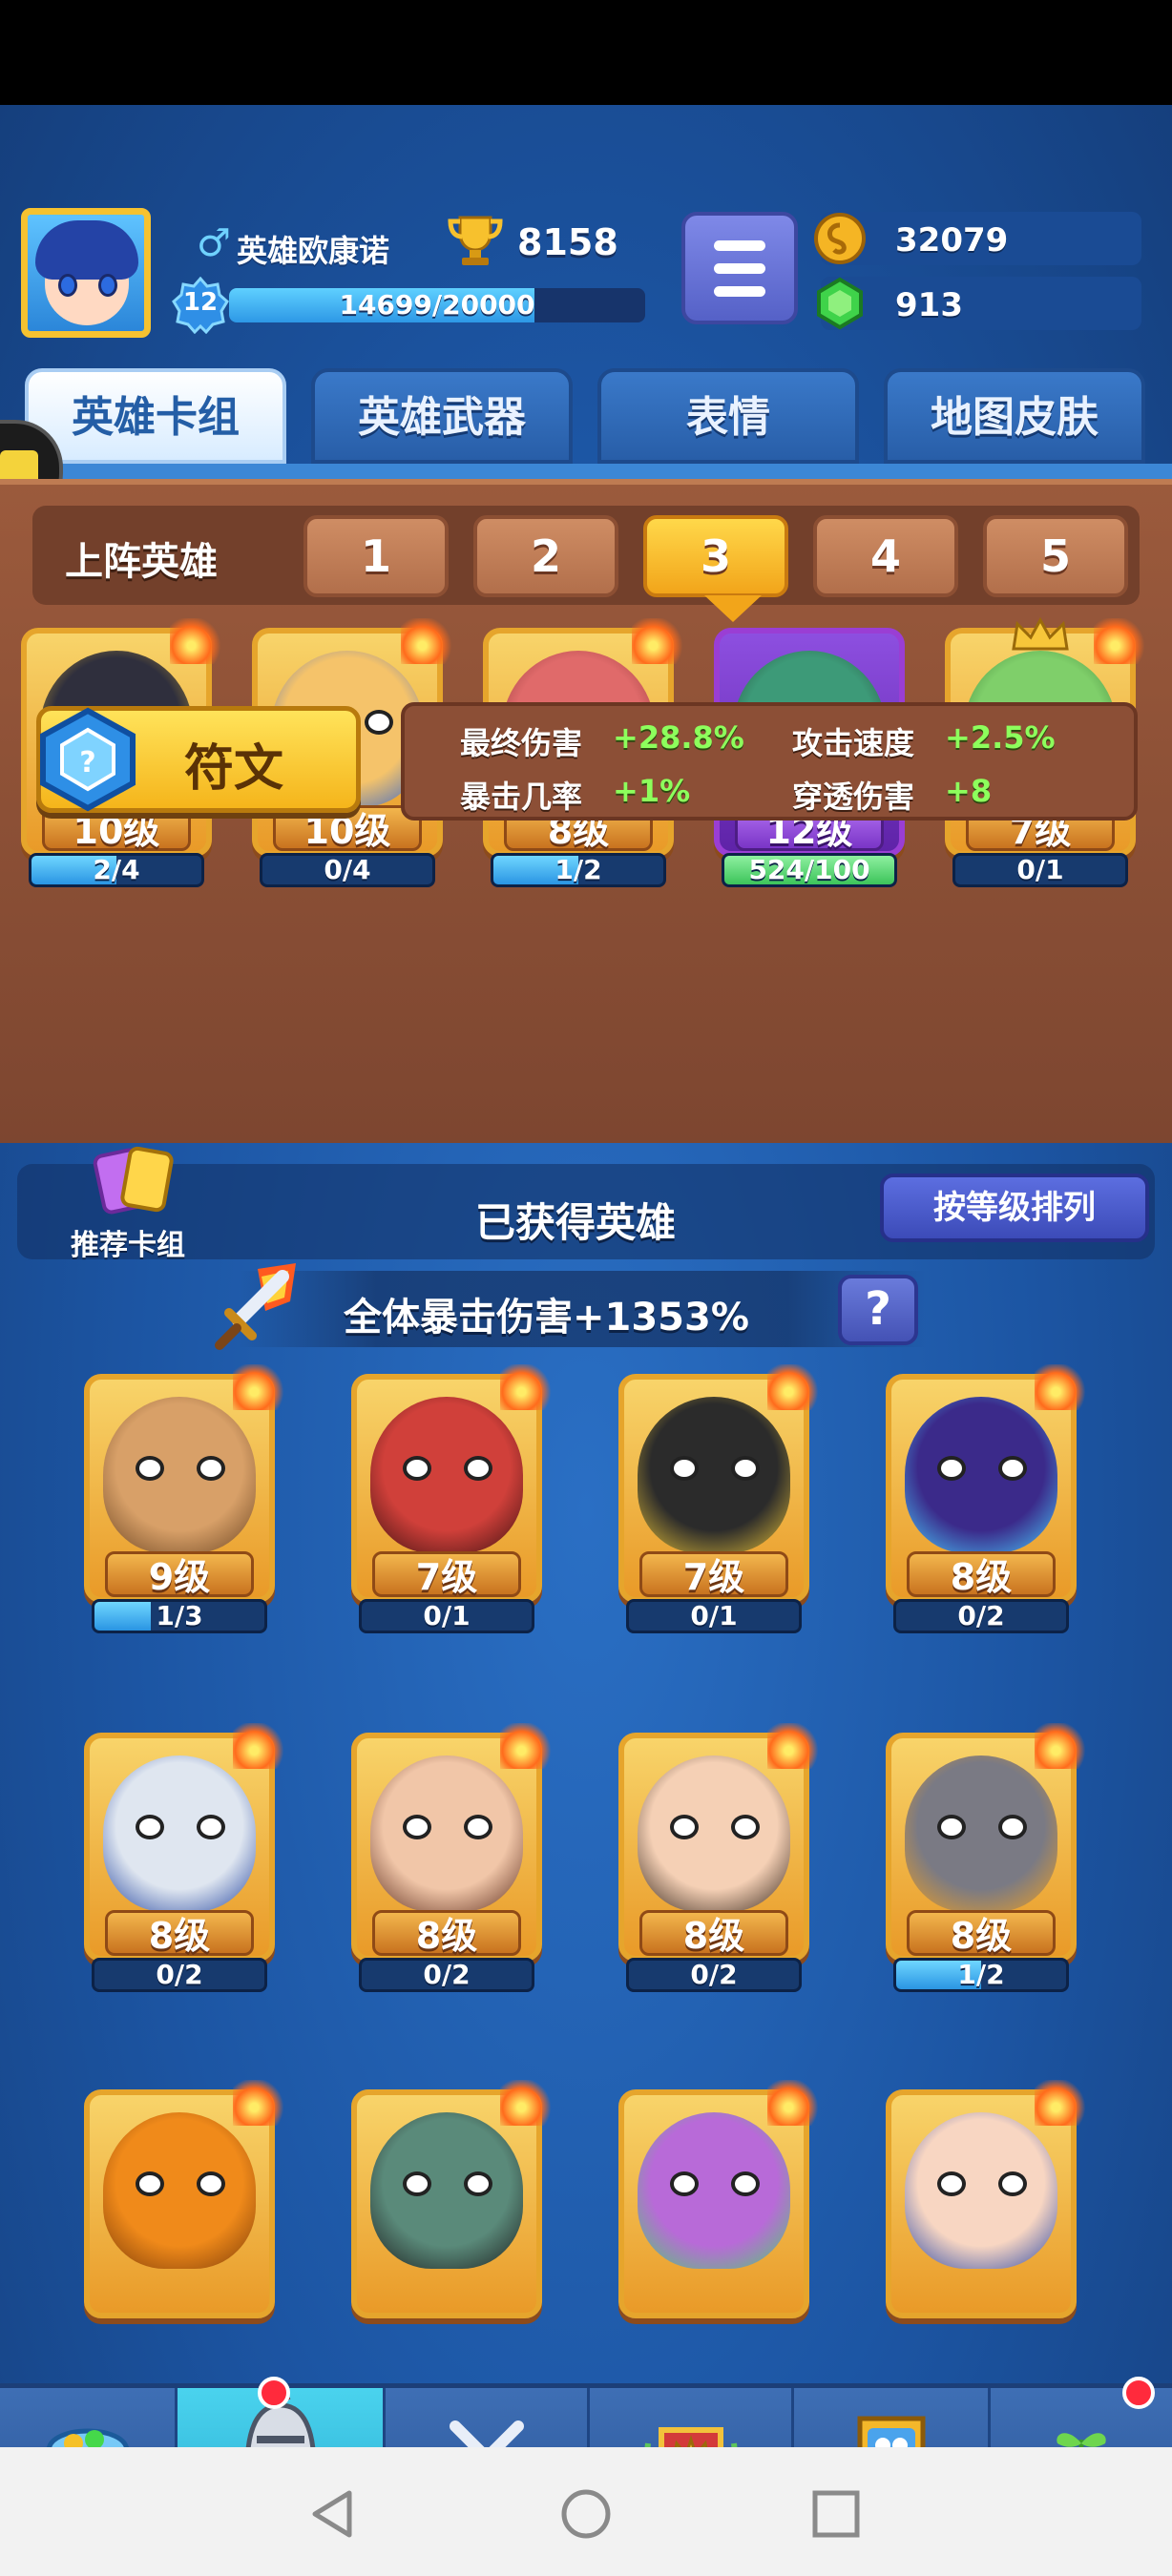 The width and height of the screenshot is (1172, 2576). Describe the element at coordinates (840, 303) in the screenshot. I see `green-gem-icon` at that location.